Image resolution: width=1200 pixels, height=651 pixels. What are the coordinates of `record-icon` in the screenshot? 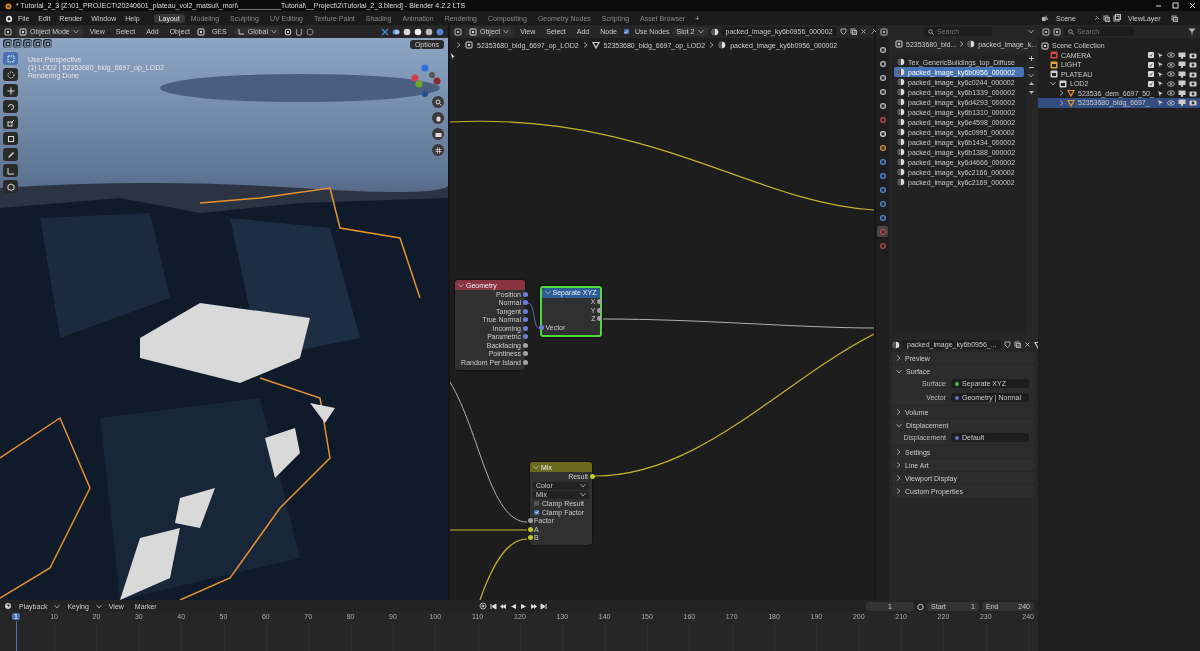 It's located at (483, 606).